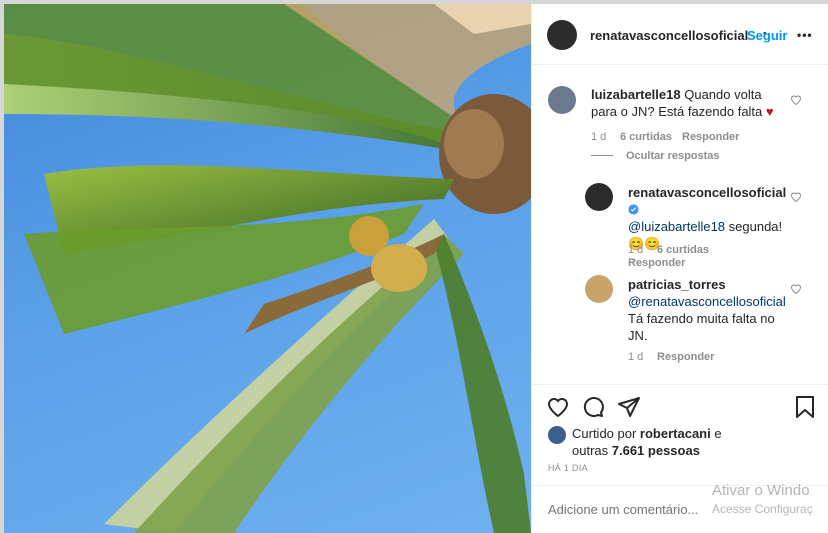 The height and width of the screenshot is (533, 828). What do you see at coordinates (676, 226) in the screenshot?
I see `reply-mention: @luizabartelle18` at bounding box center [676, 226].